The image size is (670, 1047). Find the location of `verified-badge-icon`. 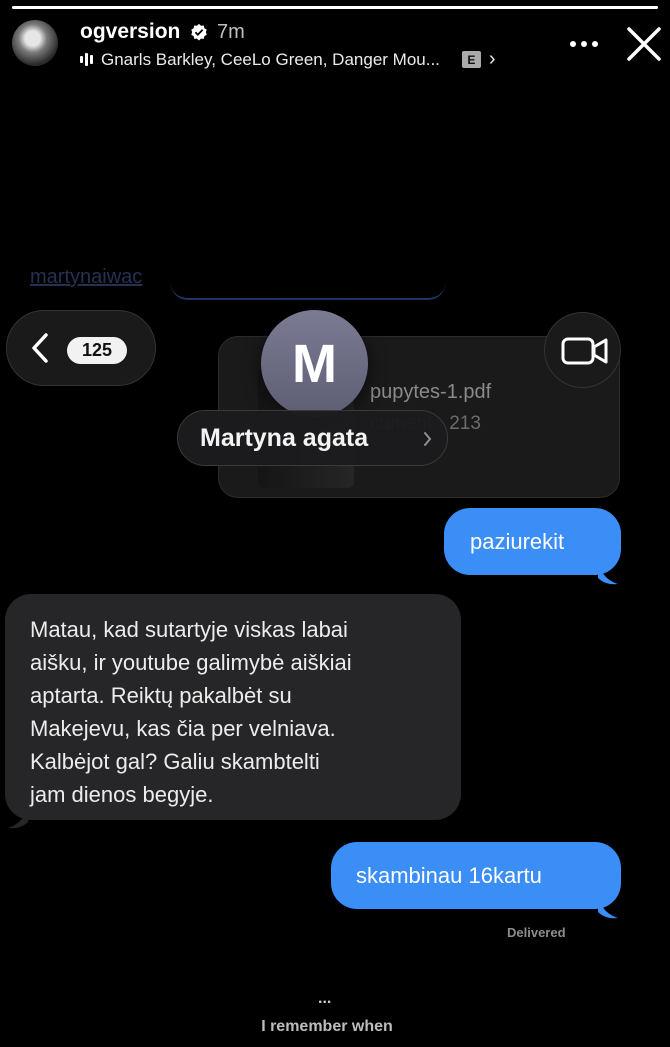

verified-badge-icon is located at coordinates (199, 32).